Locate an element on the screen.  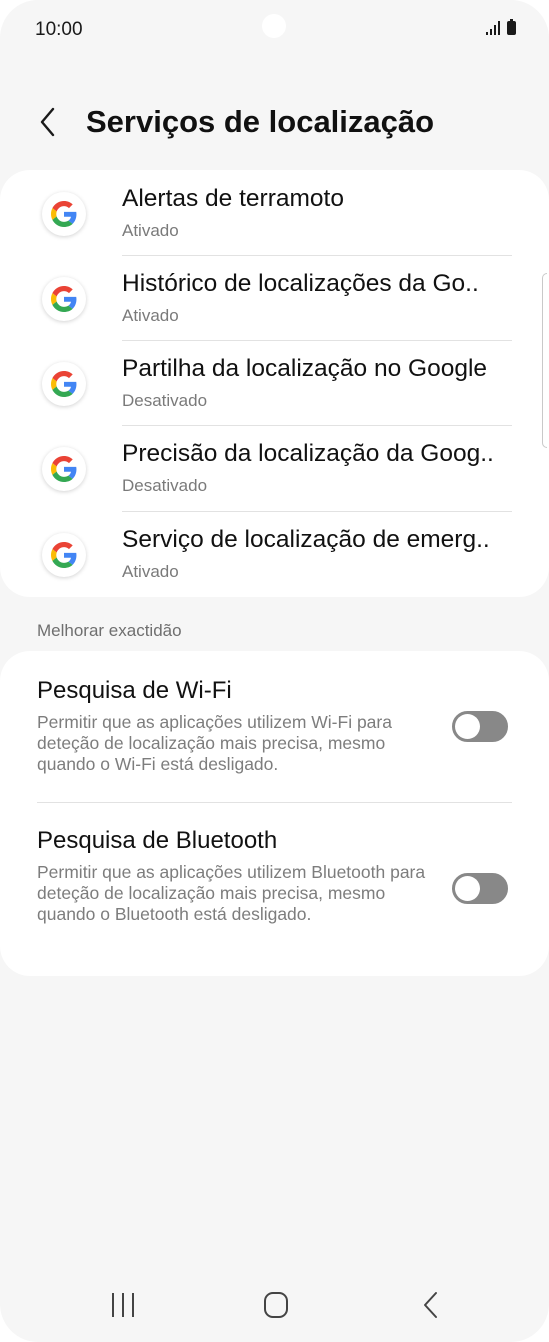
recent-apps-button is located at coordinates (123, 1305).